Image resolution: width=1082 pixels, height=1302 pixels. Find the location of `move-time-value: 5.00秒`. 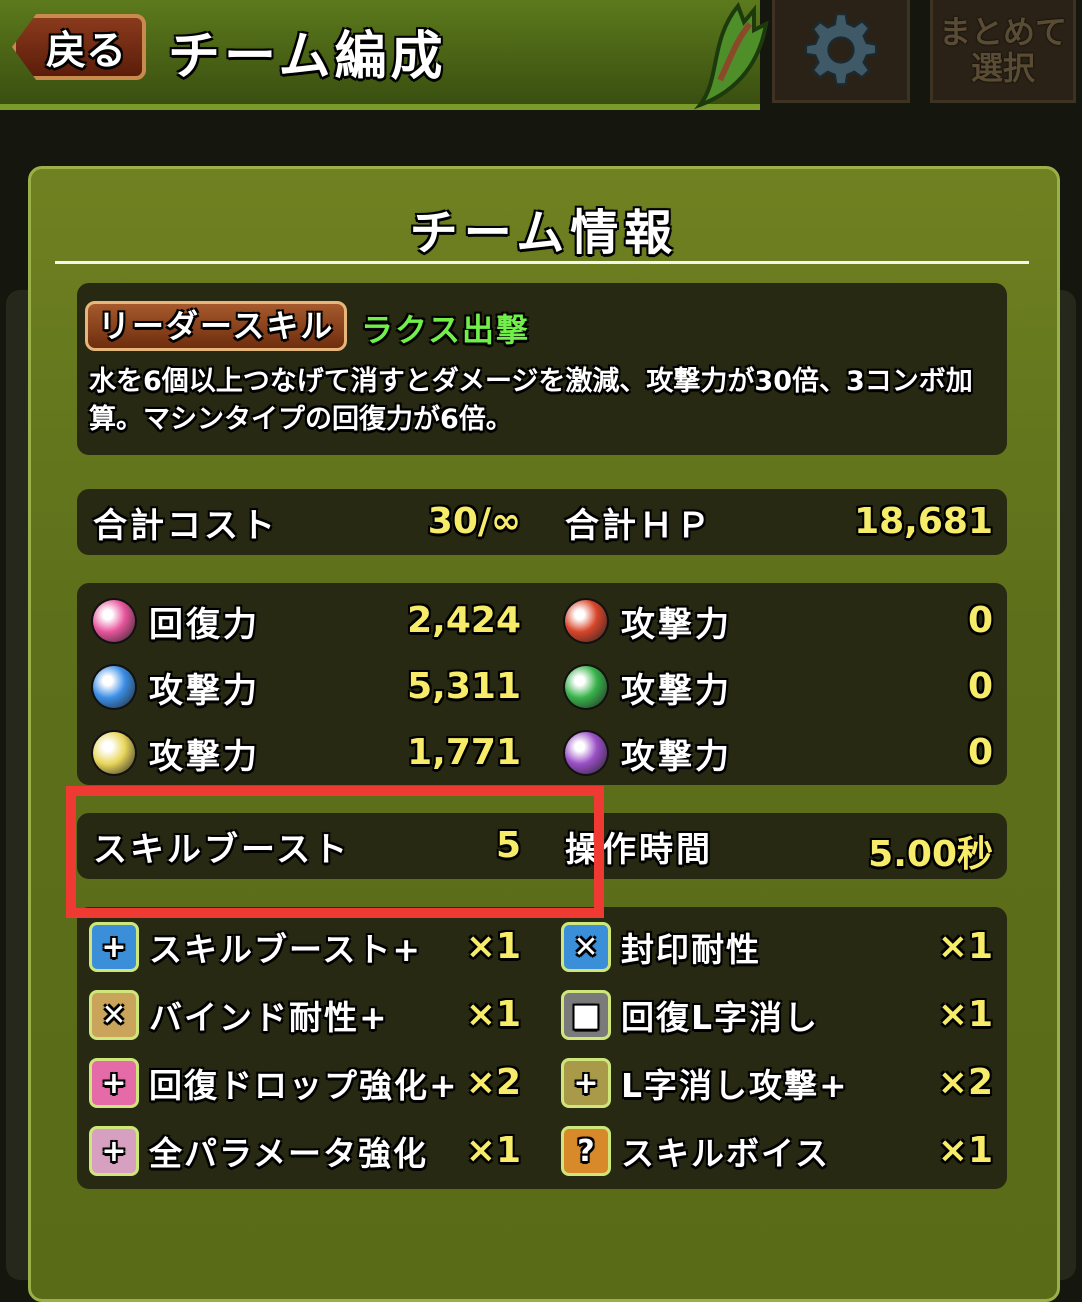

move-time-value: 5.00秒 is located at coordinates (930, 854).